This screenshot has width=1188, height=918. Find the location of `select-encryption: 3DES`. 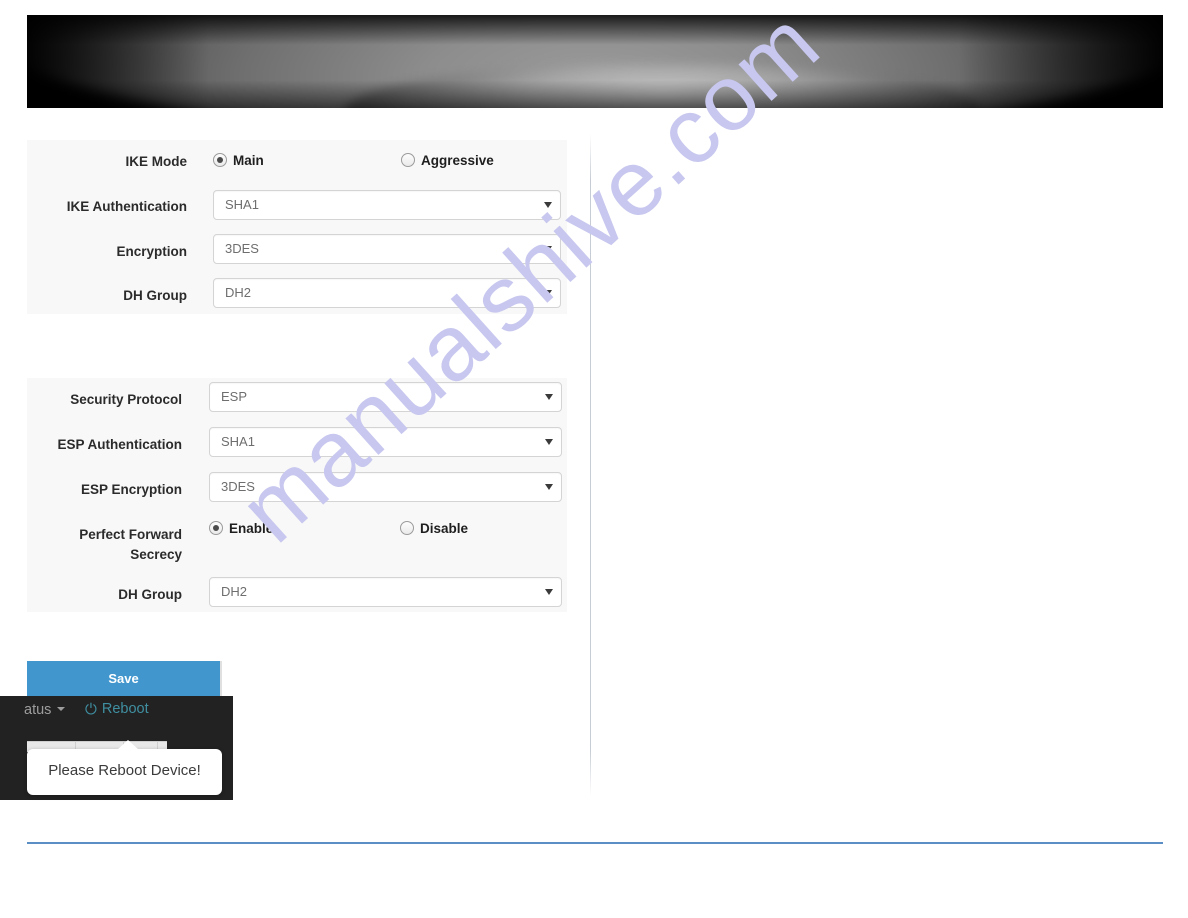

select-encryption: 3DES is located at coordinates (387, 249).